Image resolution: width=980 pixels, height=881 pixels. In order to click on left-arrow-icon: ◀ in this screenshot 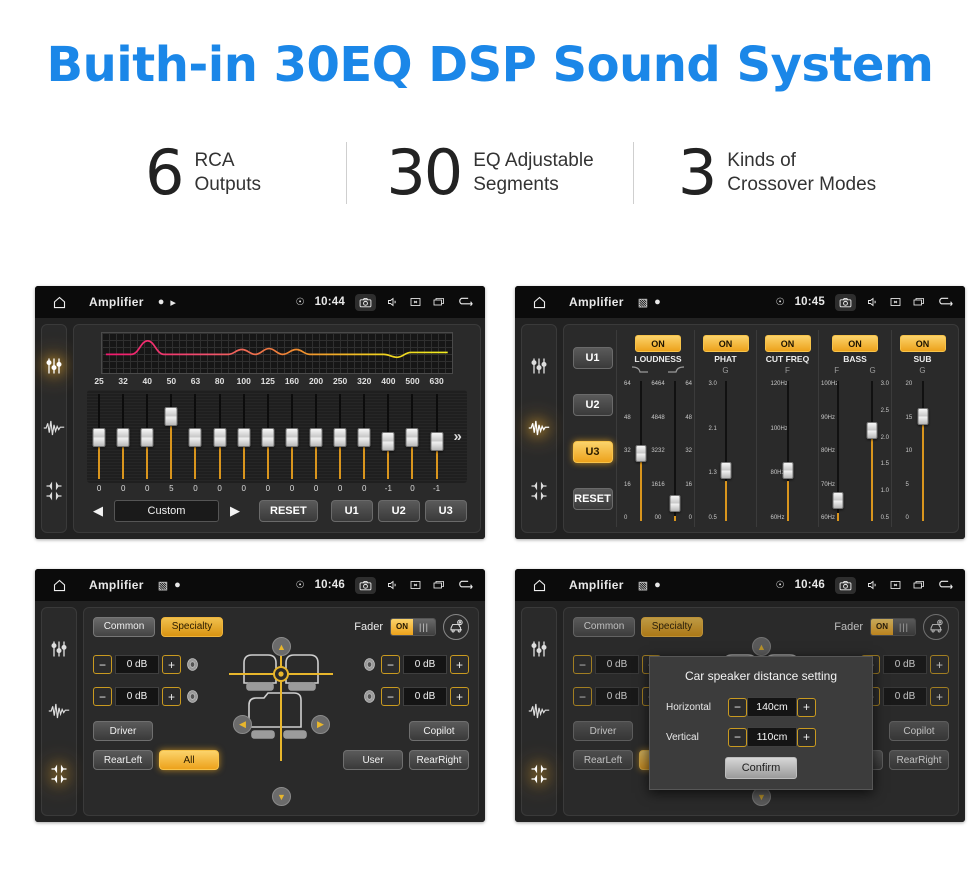, I will do `click(242, 724)`.